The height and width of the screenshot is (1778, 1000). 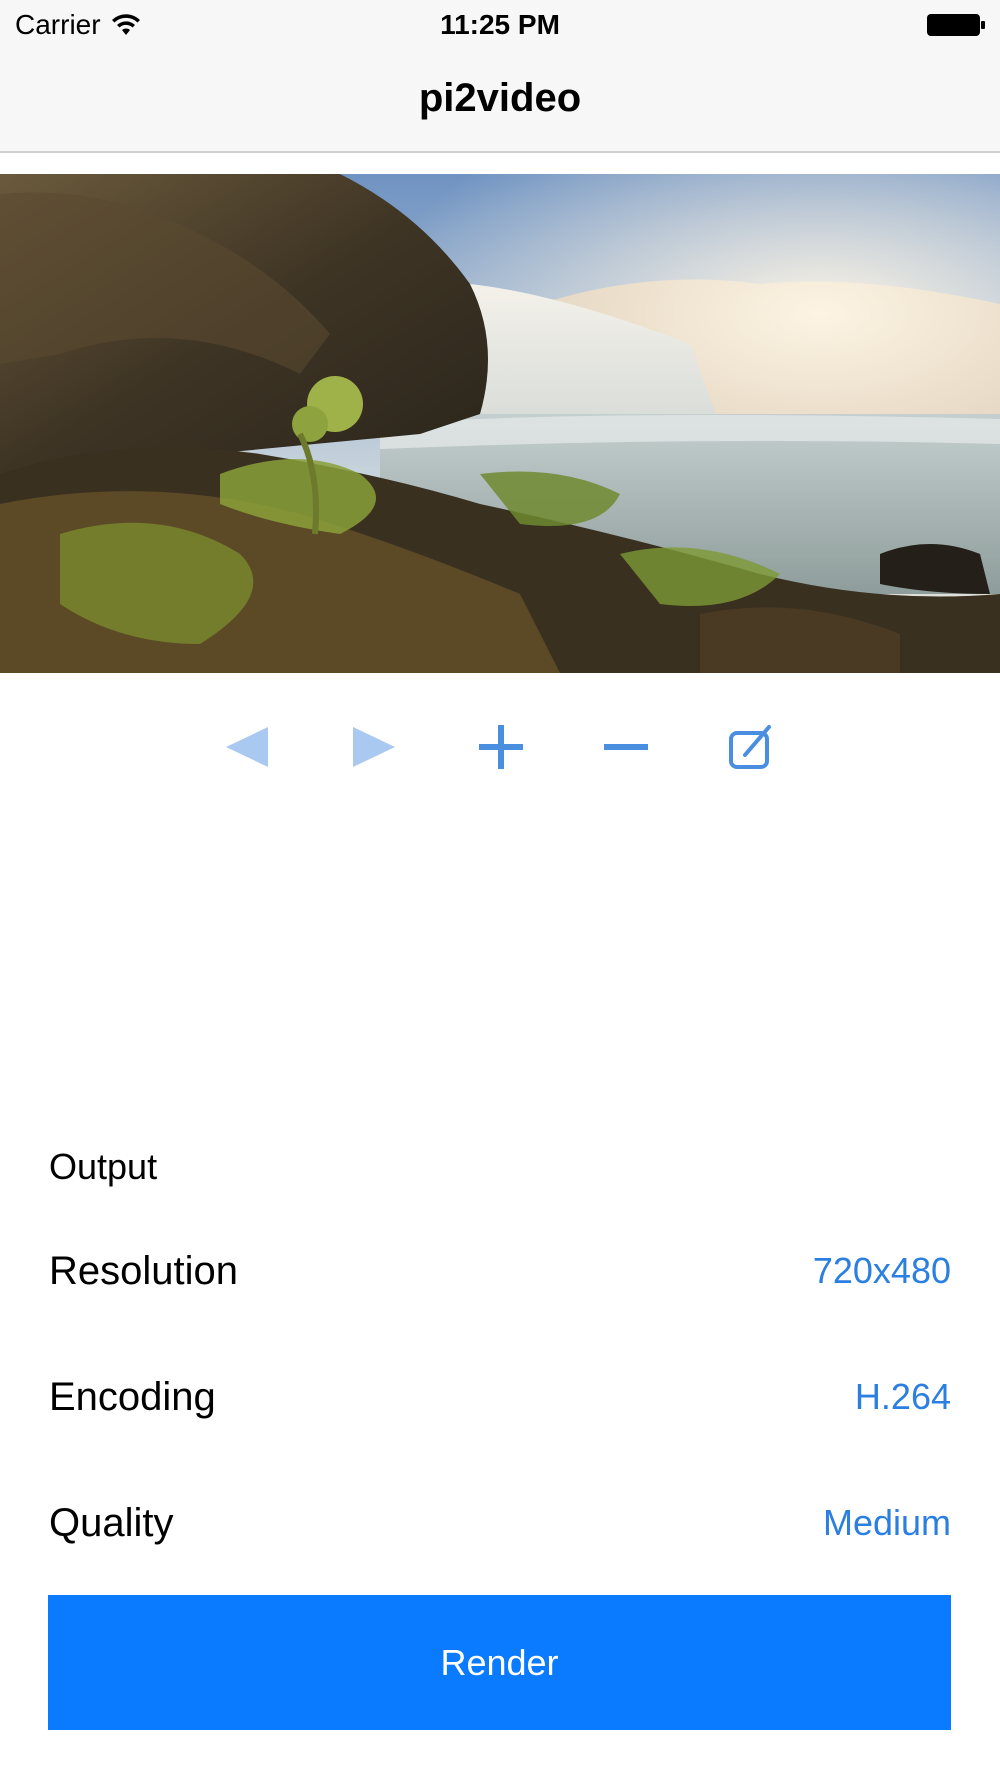 What do you see at coordinates (132, 1396) in the screenshot?
I see `encoding-label: Encoding` at bounding box center [132, 1396].